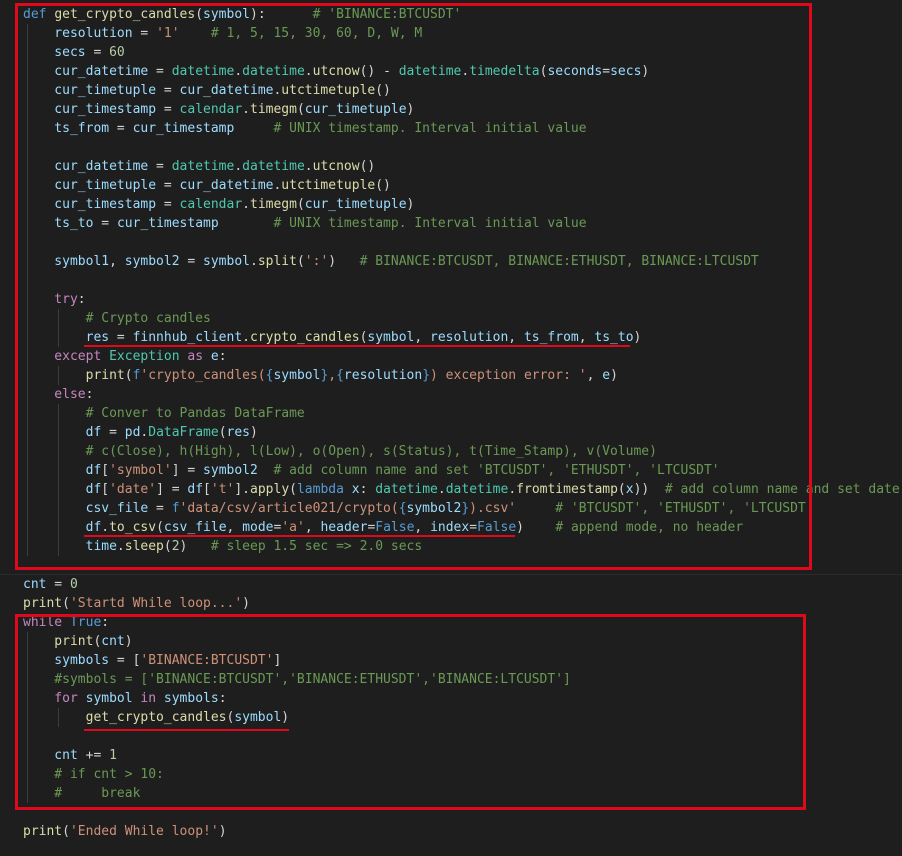 The height and width of the screenshot is (856, 902). Describe the element at coordinates (299, 536) in the screenshot. I see `underline-to-csv-call` at that location.